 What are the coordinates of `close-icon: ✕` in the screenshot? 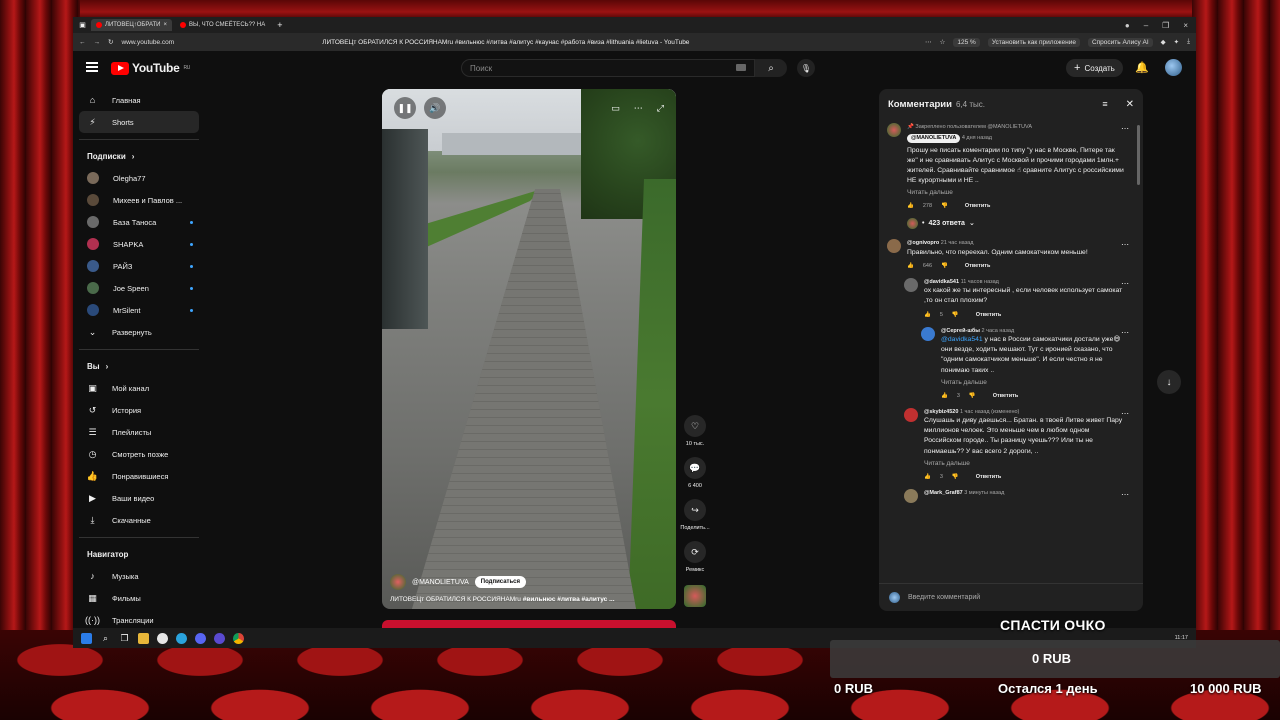 It's located at (1130, 104).